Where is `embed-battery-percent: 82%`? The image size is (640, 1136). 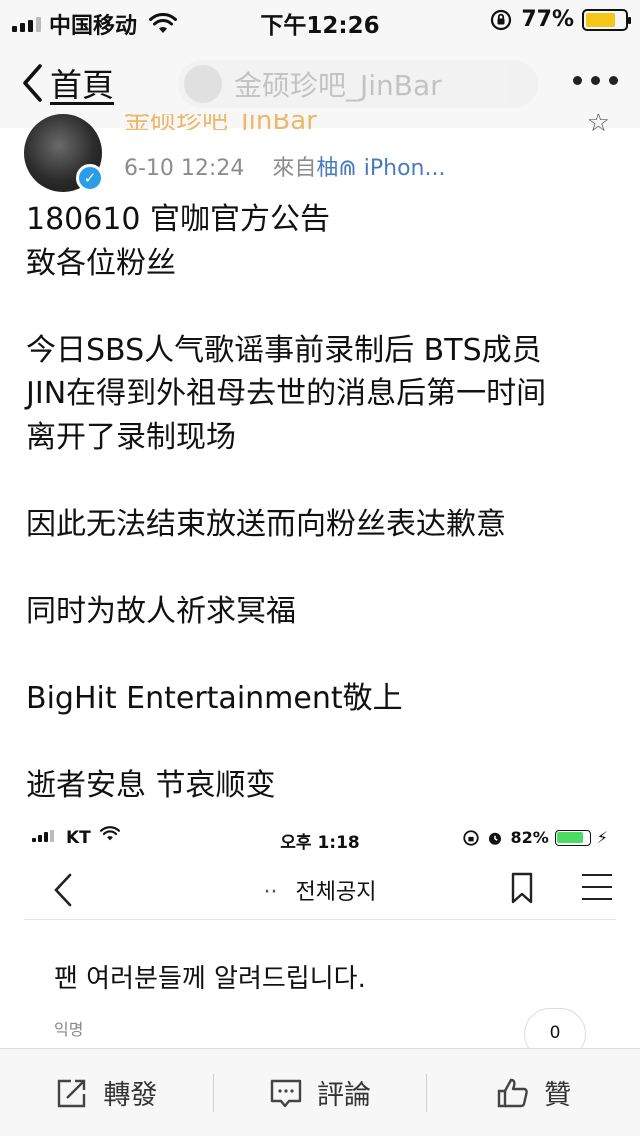
embed-battery-percent: 82% is located at coordinates (529, 837).